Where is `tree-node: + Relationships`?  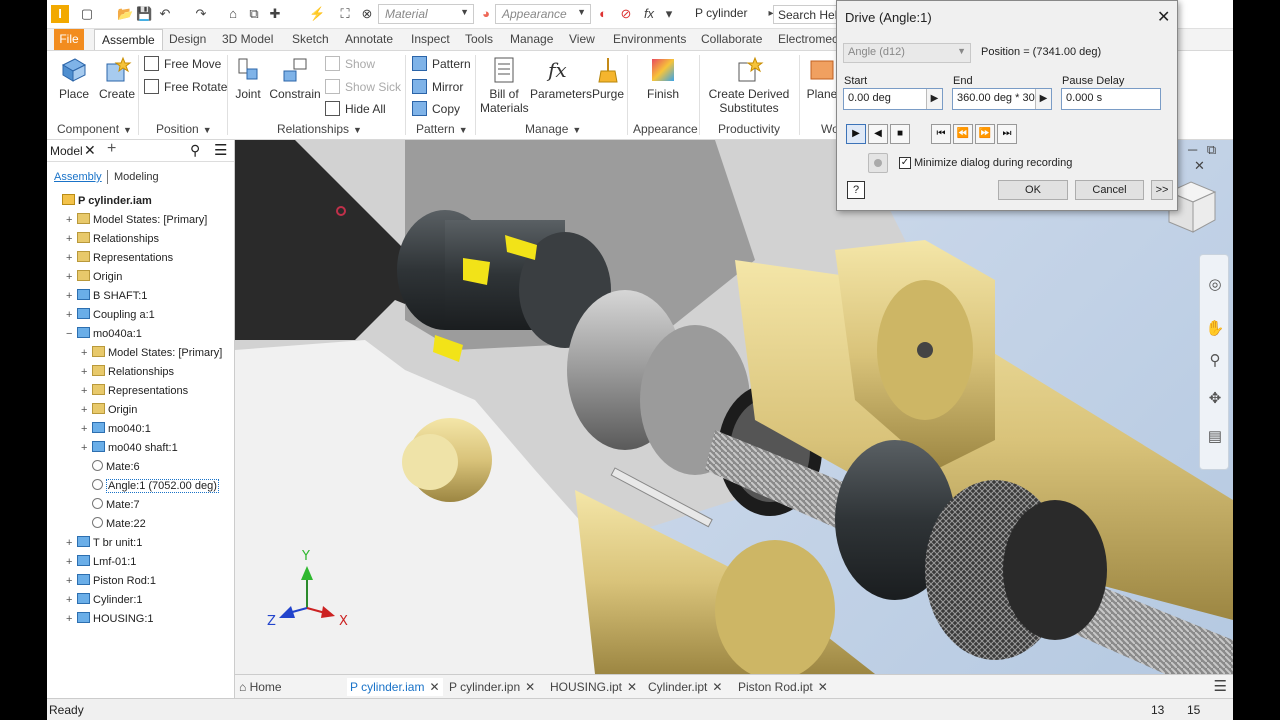
tree-node: + Relationships is located at coordinates (127, 372).